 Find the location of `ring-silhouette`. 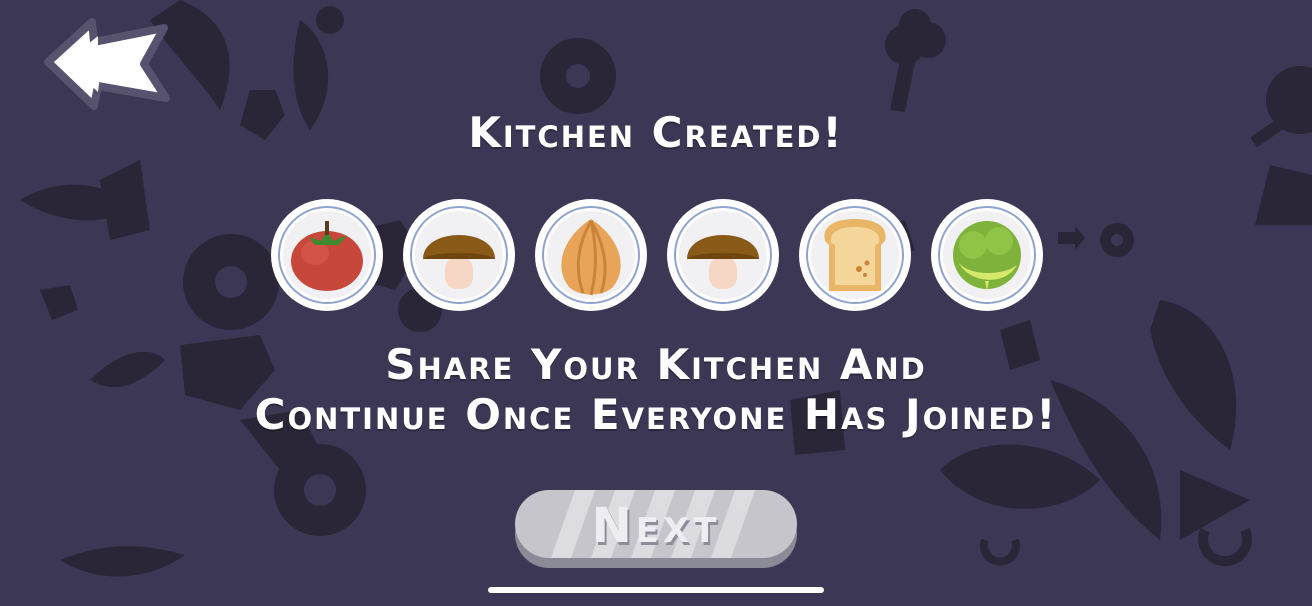

ring-silhouette is located at coordinates (1116, 547).